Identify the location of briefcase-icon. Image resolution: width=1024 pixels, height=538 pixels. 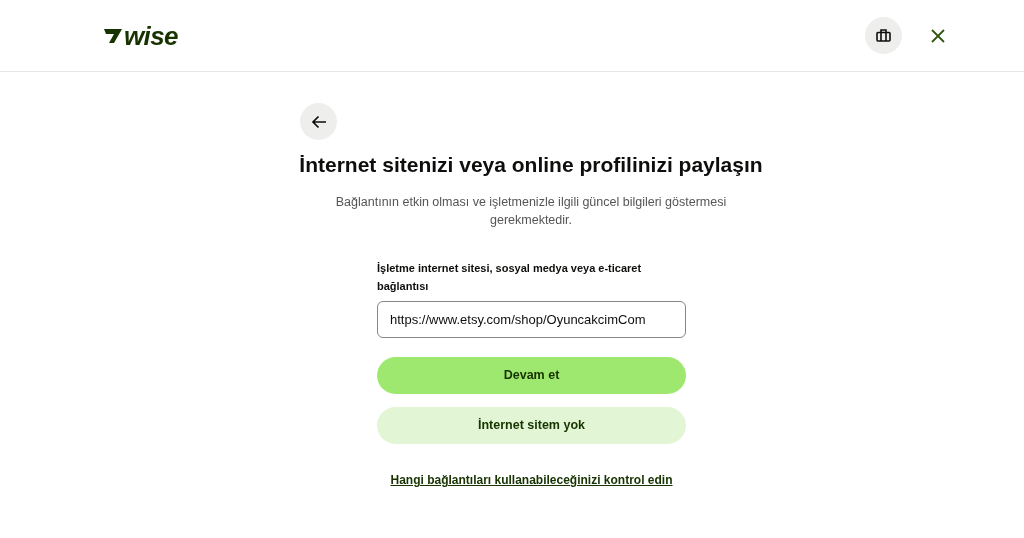
(883, 35).